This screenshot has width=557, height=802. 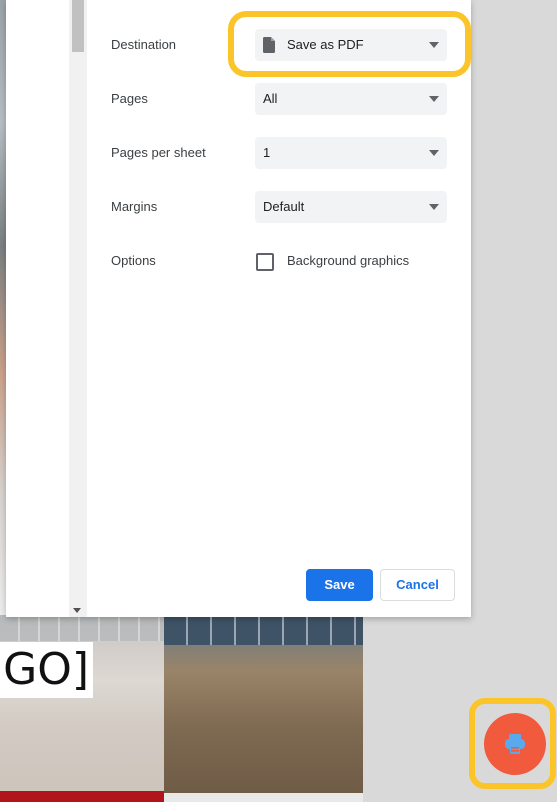 I want to click on destination-highlight, so click(x=349, y=44).